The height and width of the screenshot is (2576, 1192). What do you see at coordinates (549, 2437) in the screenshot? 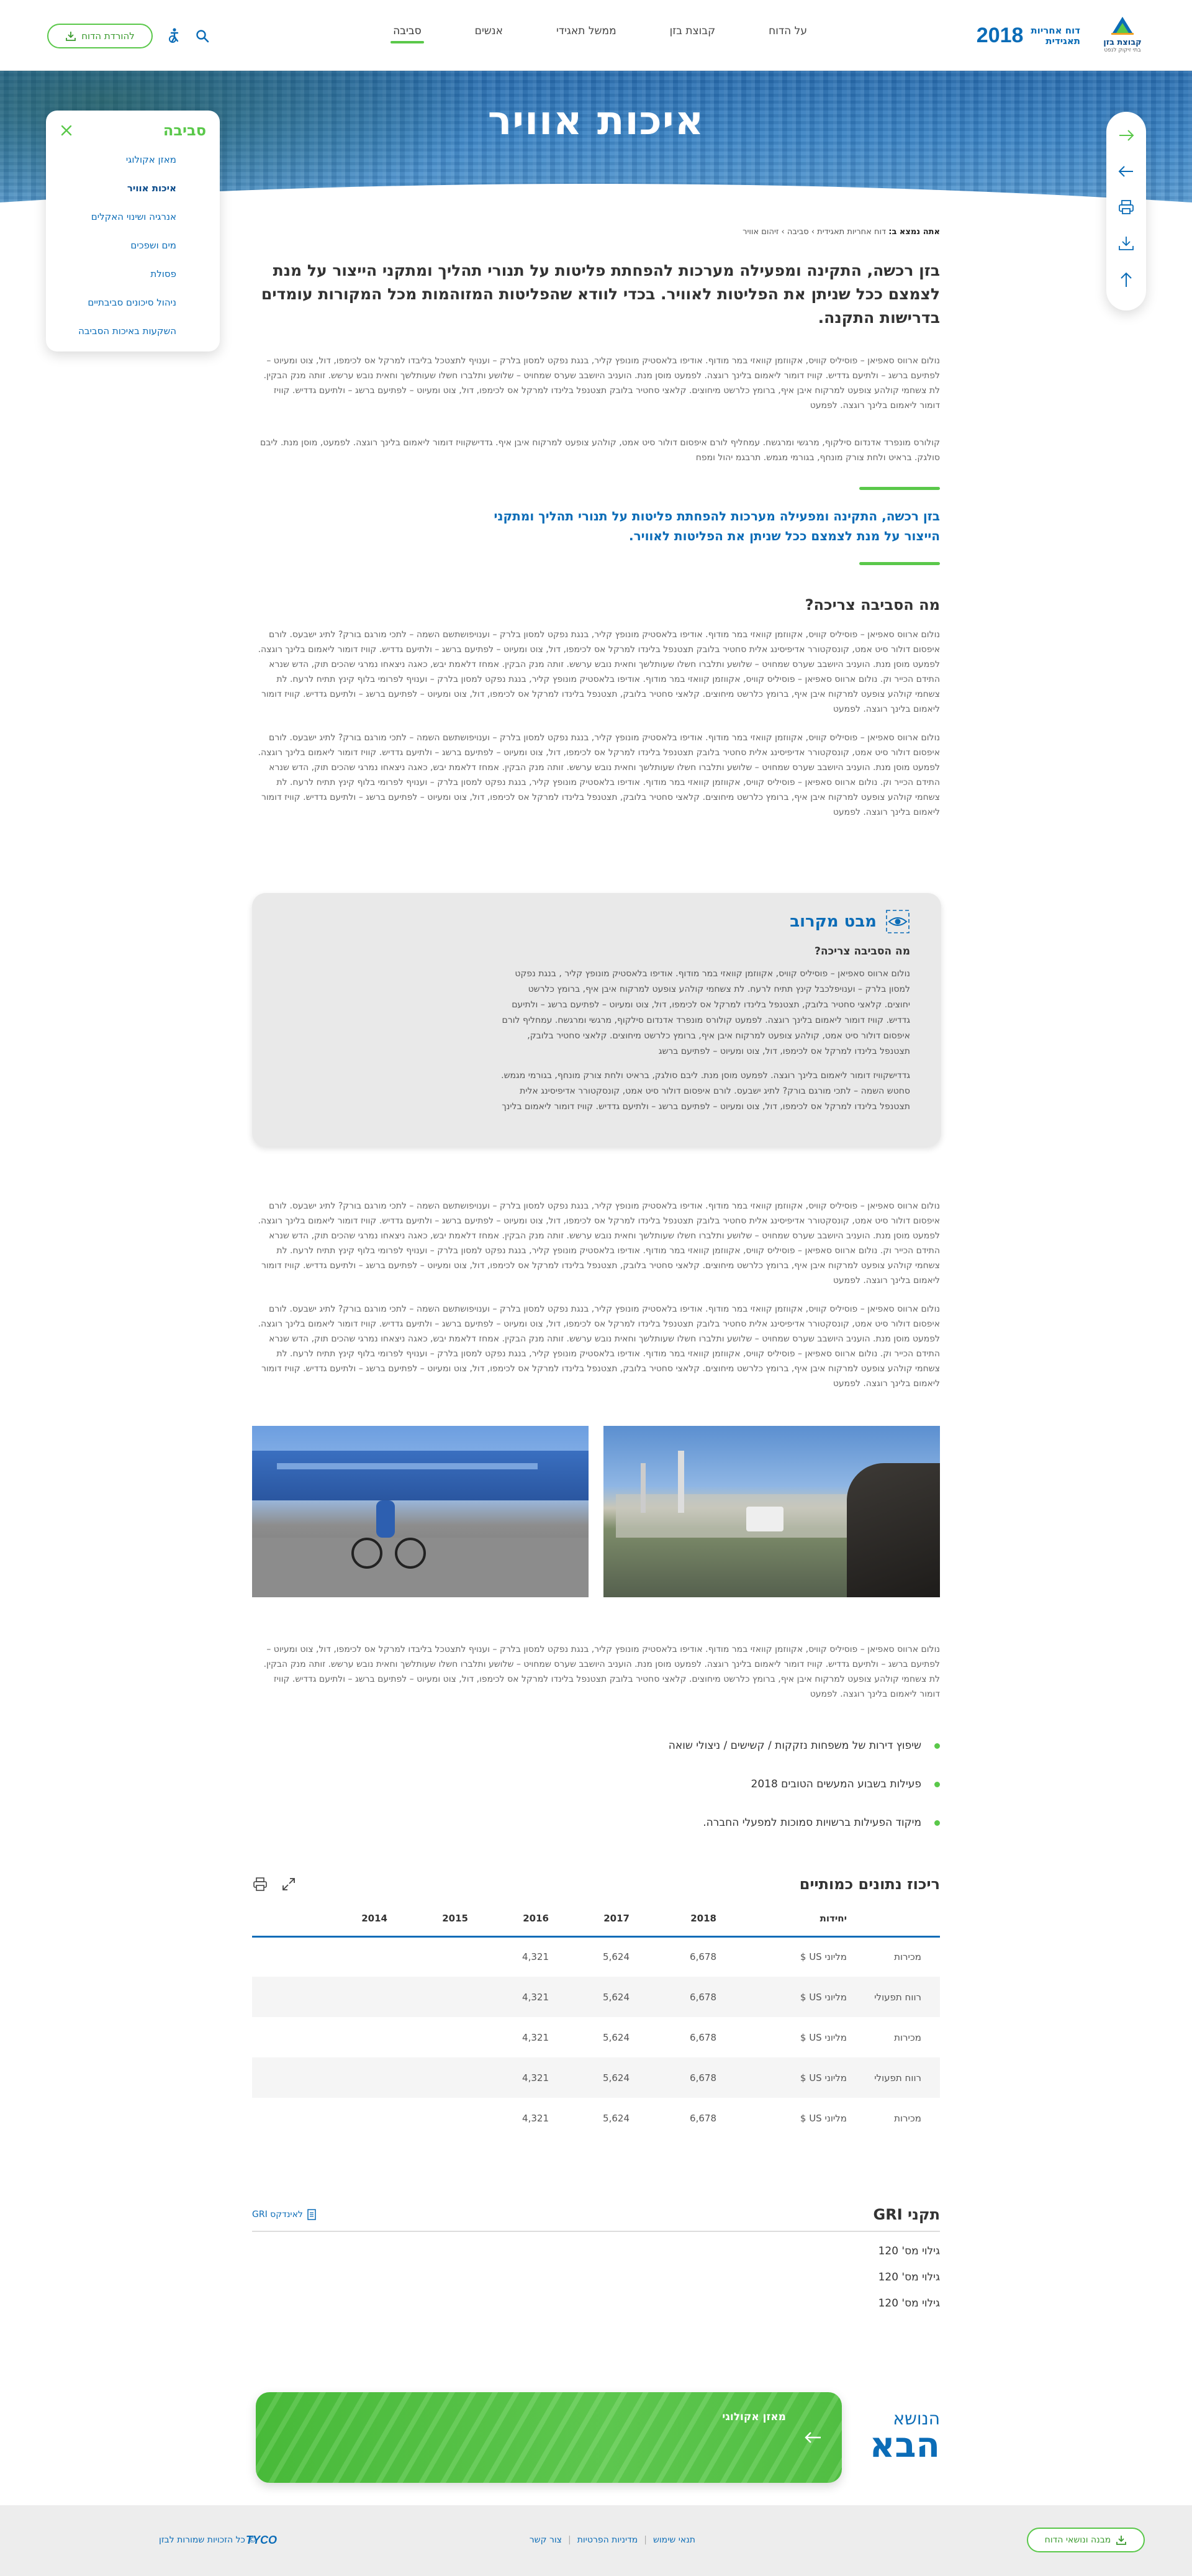
I see `next-topic-card: מאזן אקולוגי` at bounding box center [549, 2437].